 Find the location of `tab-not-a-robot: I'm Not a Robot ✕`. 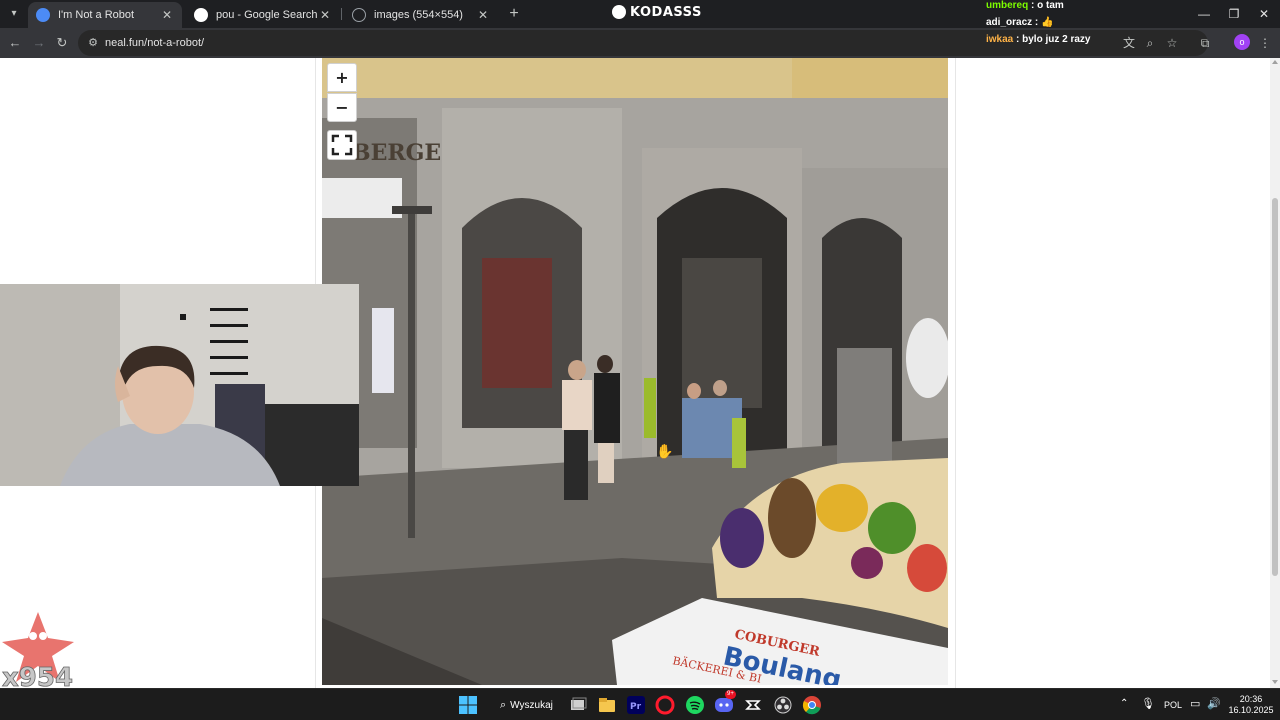

tab-not-a-robot: I'm Not a Robot ✕ is located at coordinates (105, 15).